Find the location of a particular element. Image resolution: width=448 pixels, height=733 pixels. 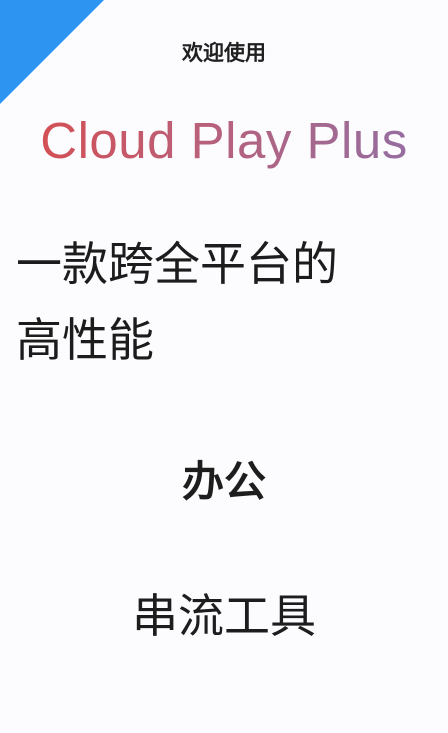

feature-secondary: 串流工具 is located at coordinates (224, 616).